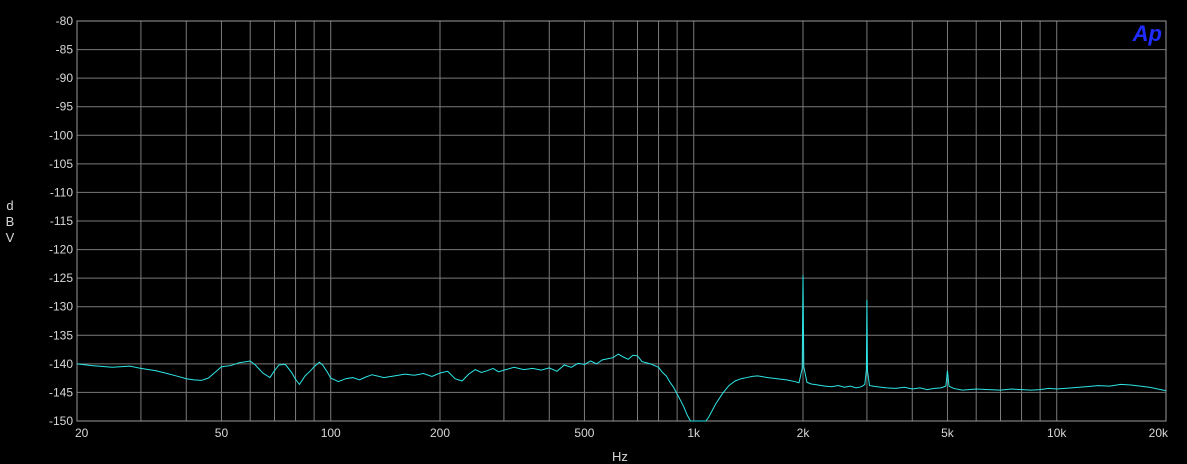 The height and width of the screenshot is (464, 1187). I want to click on y-tick-label: -95, so click(65, 107).